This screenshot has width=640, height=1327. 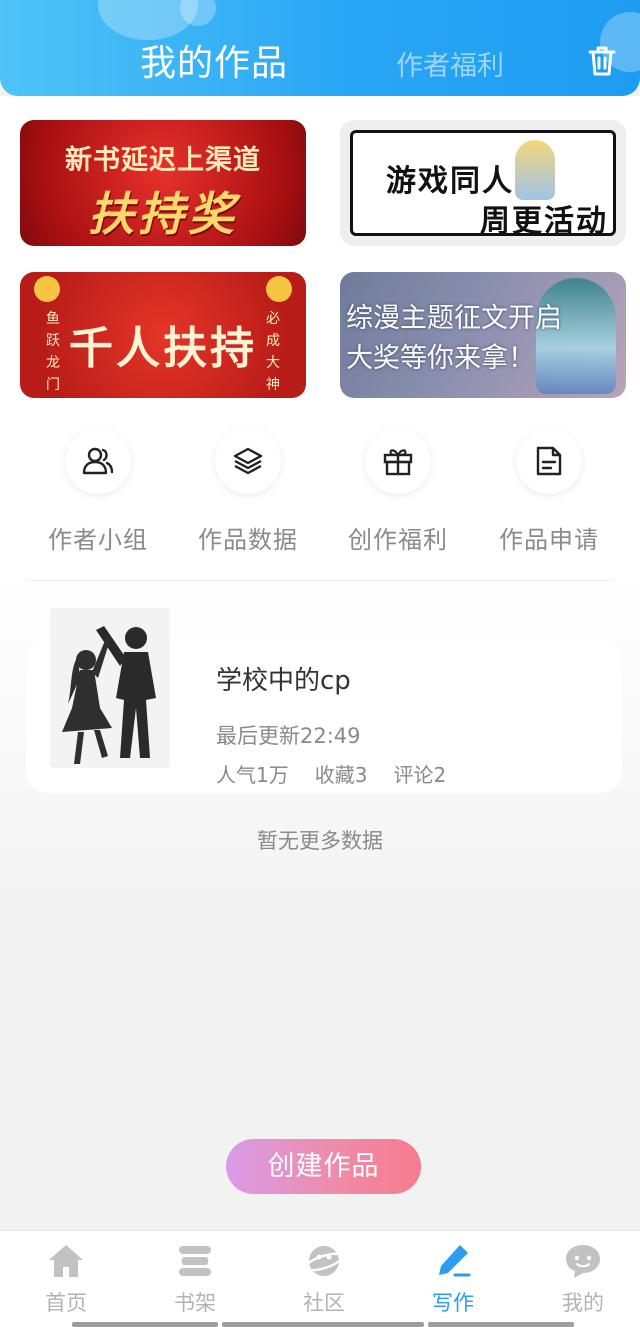 What do you see at coordinates (398, 540) in the screenshot?
I see `category-label: 创作福利` at bounding box center [398, 540].